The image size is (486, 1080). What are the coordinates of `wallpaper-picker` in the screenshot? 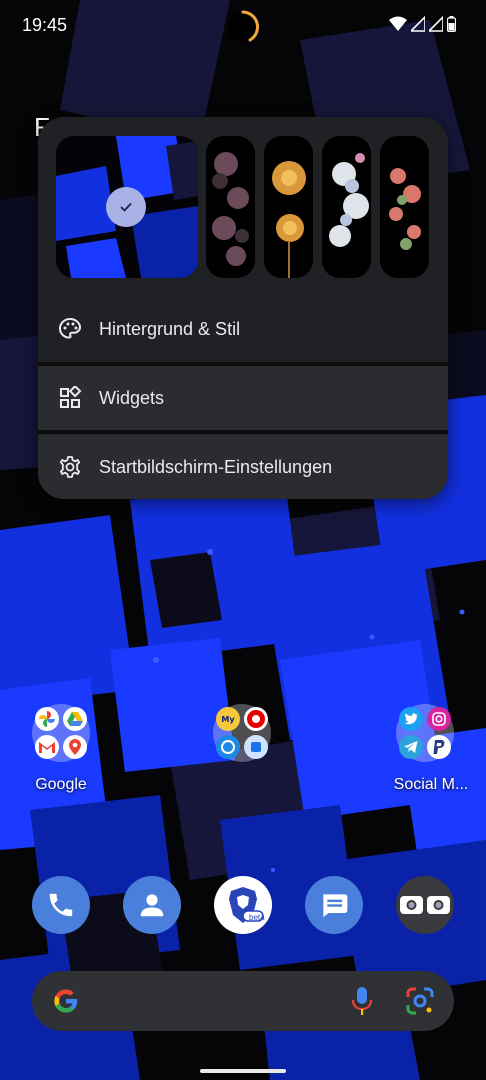 It's located at (246, 207).